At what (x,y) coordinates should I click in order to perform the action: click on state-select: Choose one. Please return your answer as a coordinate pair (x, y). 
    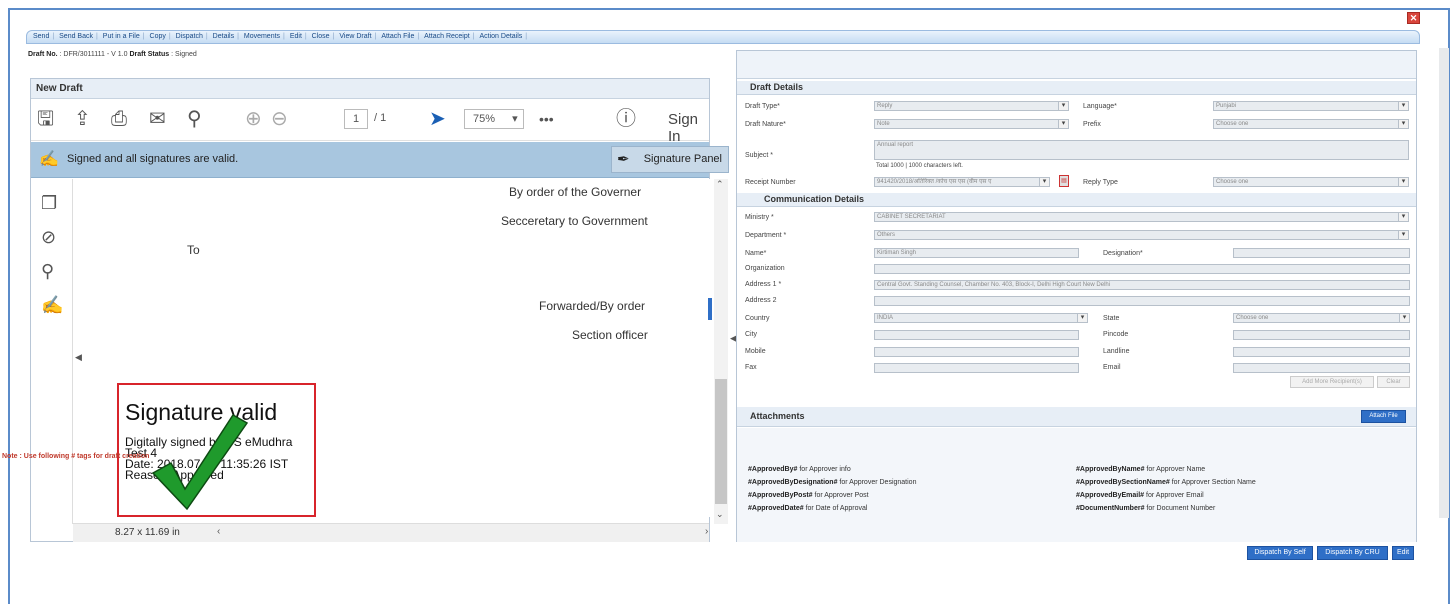
    Looking at the image, I should click on (1321, 318).